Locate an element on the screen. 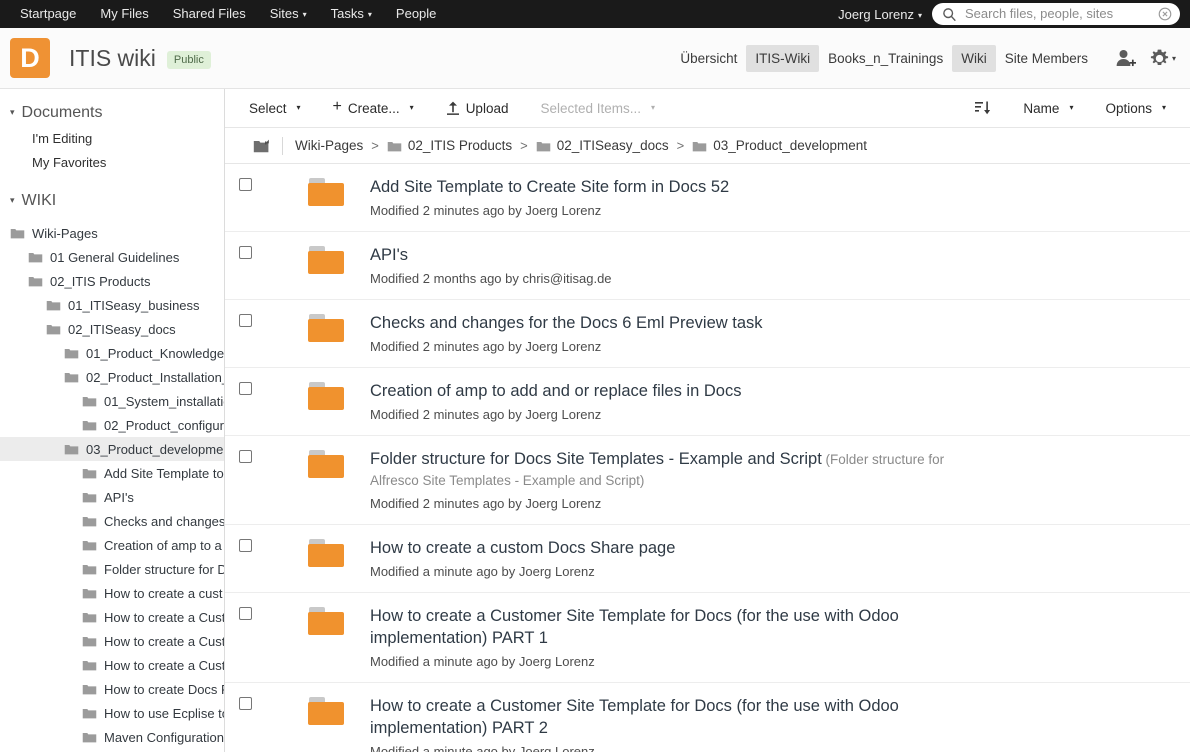 The width and height of the screenshot is (1190, 752). clear-circle-icon is located at coordinates (1165, 14).